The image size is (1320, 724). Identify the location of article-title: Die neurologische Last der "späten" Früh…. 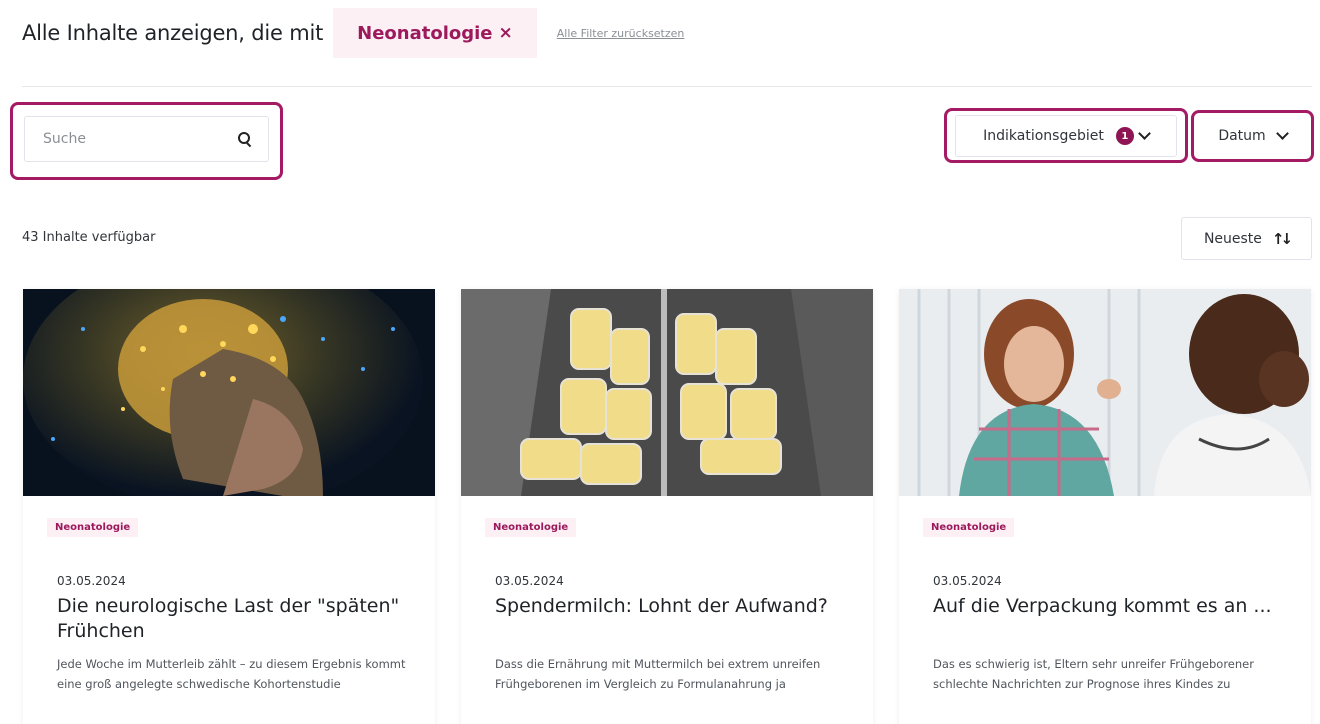
(237, 619).